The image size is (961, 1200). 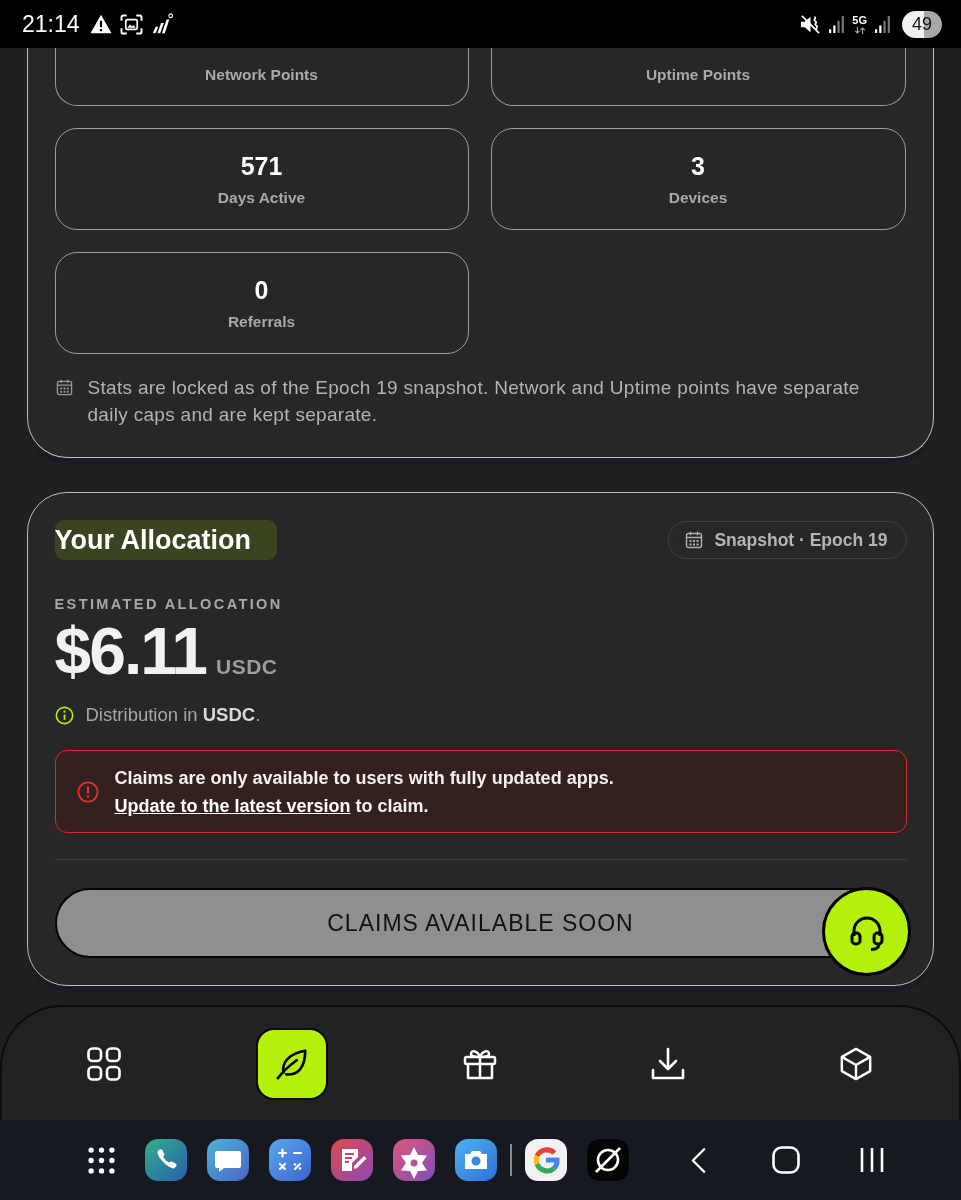 What do you see at coordinates (785, 1160) in the screenshot?
I see `home-icon` at bounding box center [785, 1160].